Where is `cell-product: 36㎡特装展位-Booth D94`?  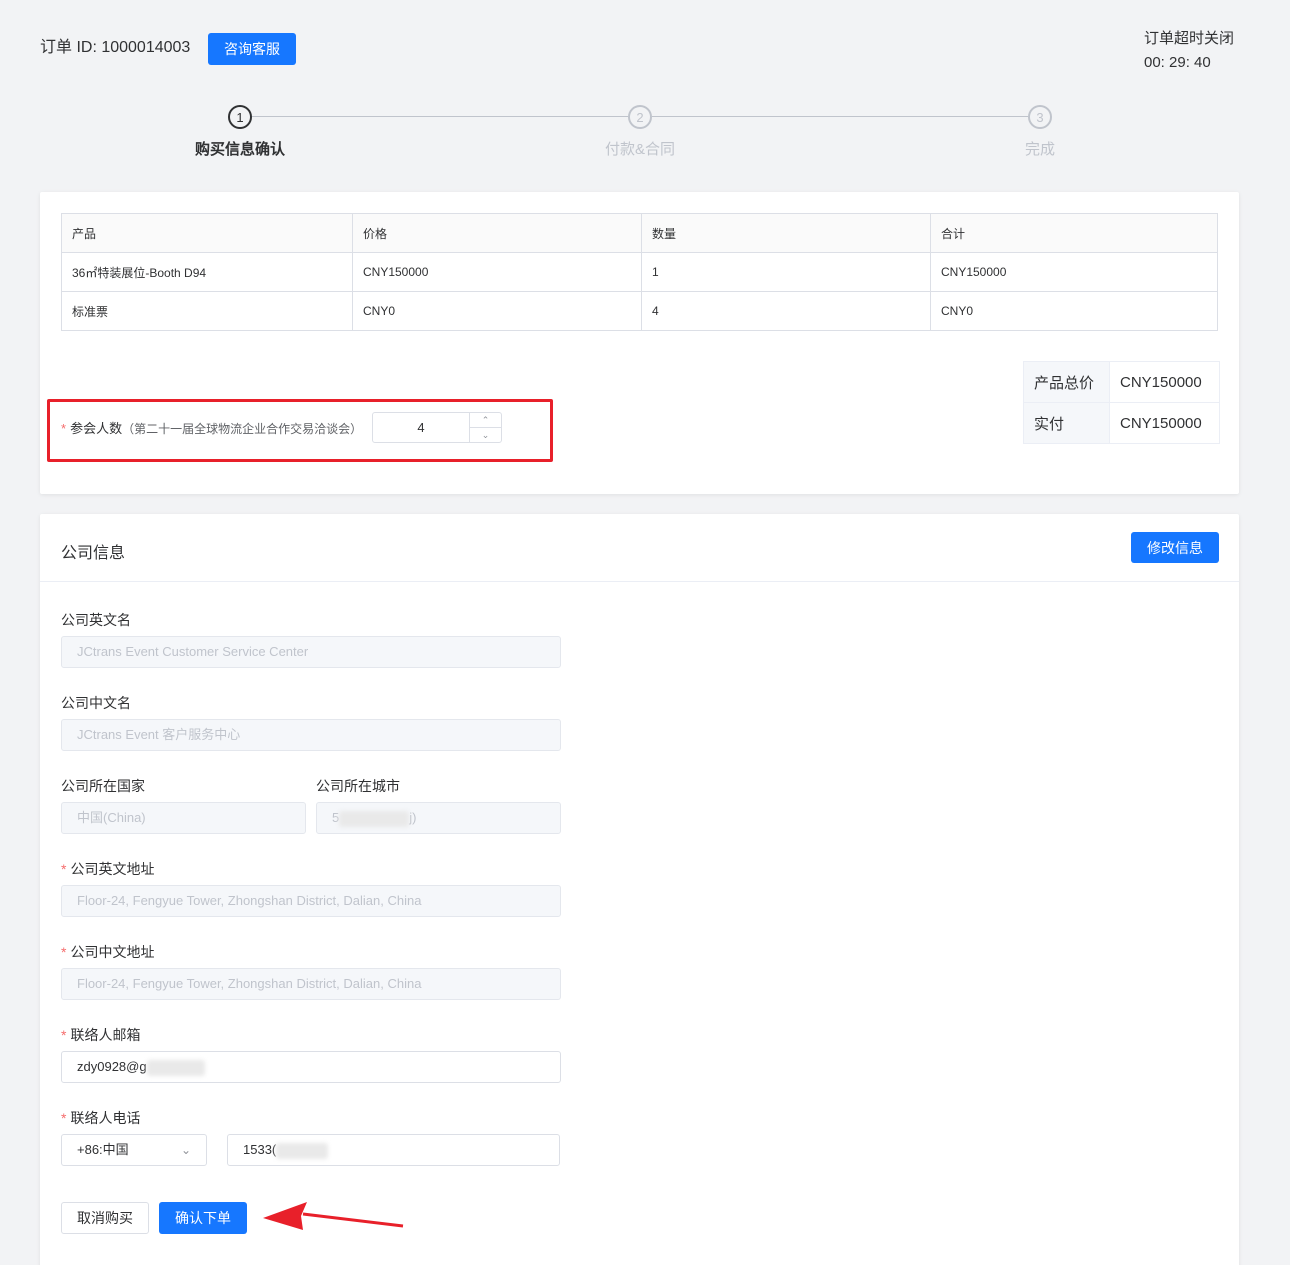
cell-product: 36㎡特装展位-Booth D94 is located at coordinates (207, 272).